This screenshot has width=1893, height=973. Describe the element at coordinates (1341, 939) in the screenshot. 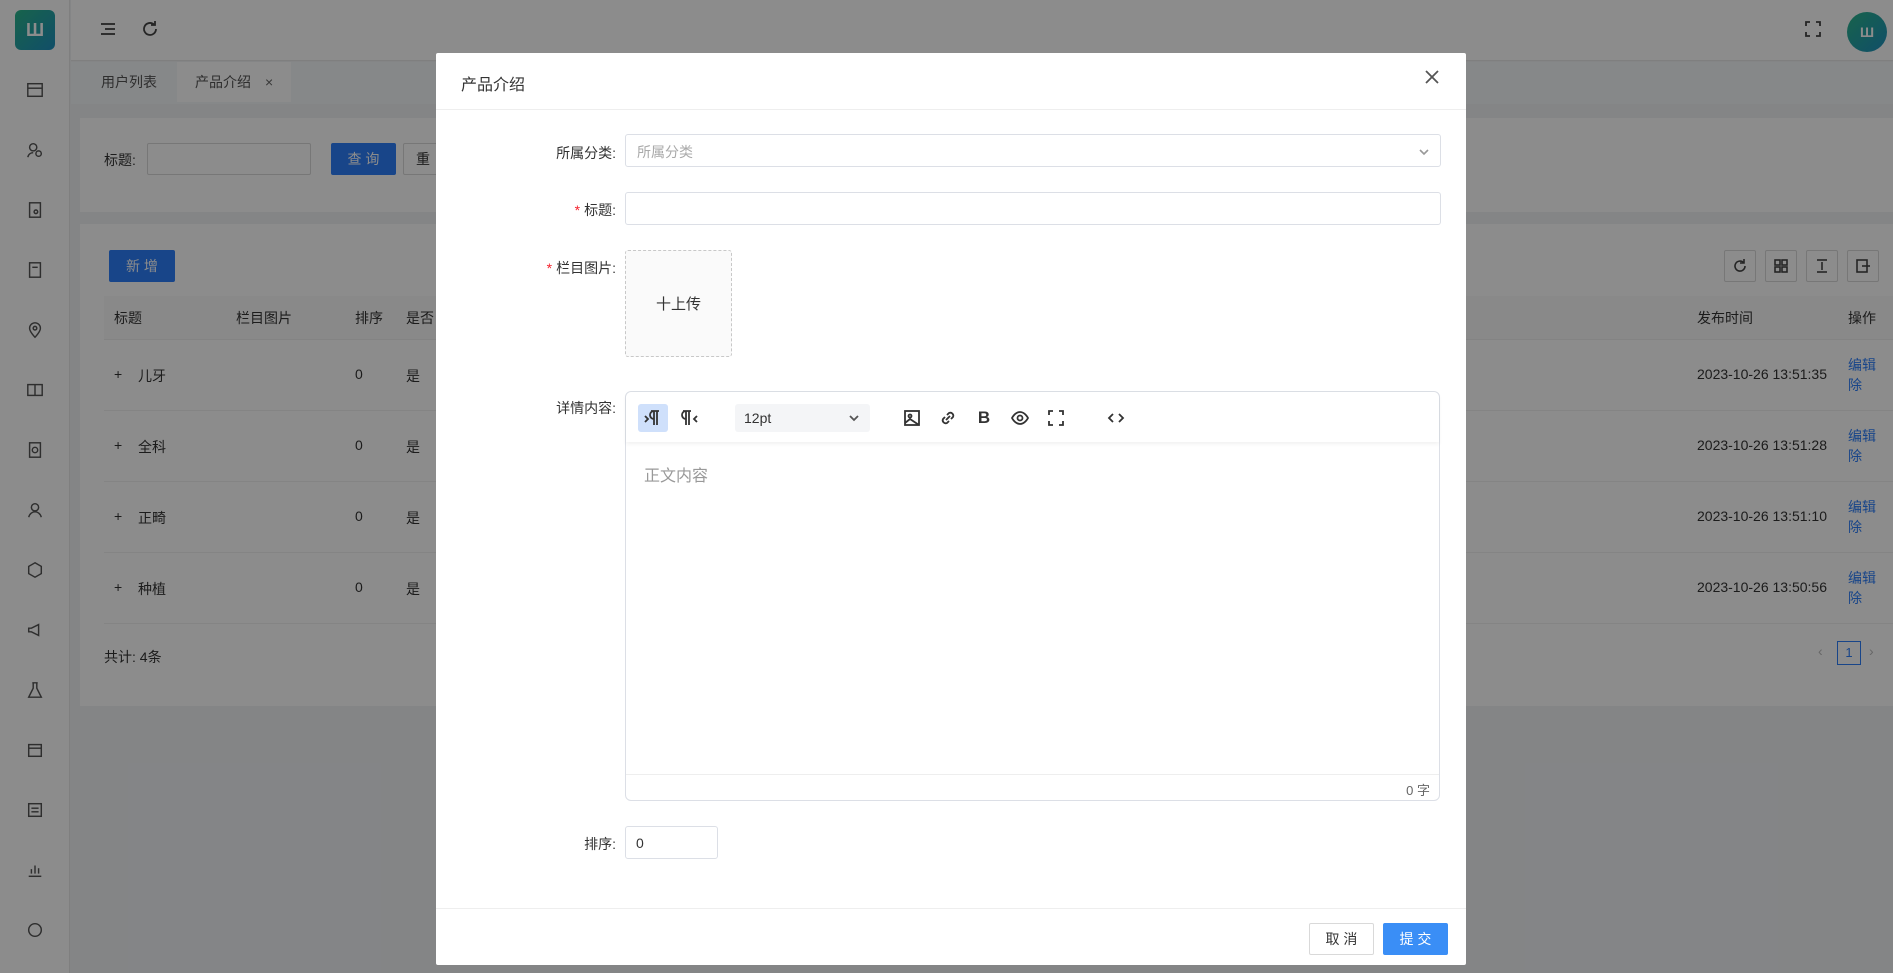

I see `cancel-button: 取 消` at that location.